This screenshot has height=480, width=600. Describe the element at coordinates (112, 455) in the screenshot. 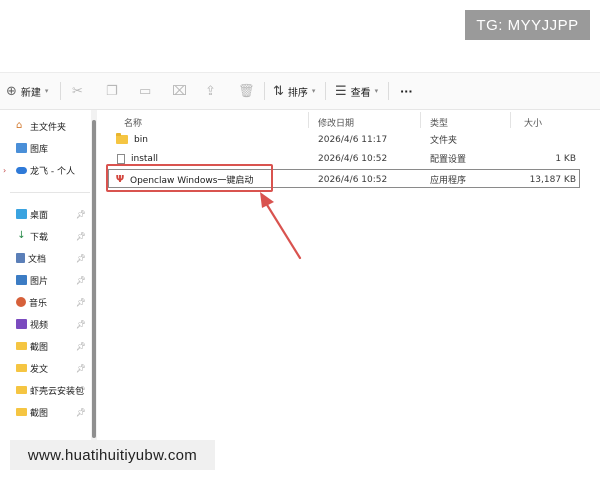

I see `watermark-bottom: www.huatihuitiyubw.com` at that location.